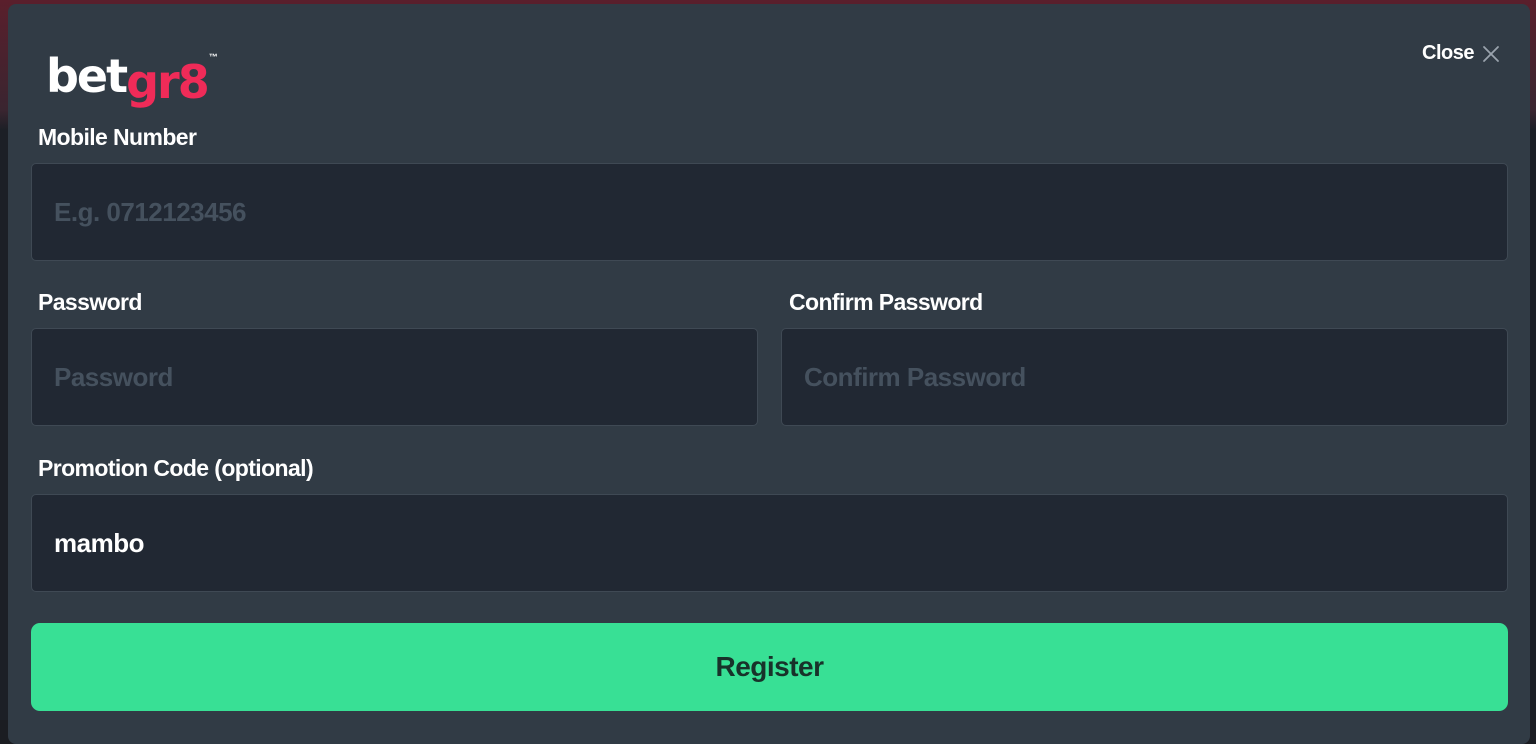  What do you see at coordinates (176, 468) in the screenshot?
I see `promotion-code-label: Promotion Code (optional)` at bounding box center [176, 468].